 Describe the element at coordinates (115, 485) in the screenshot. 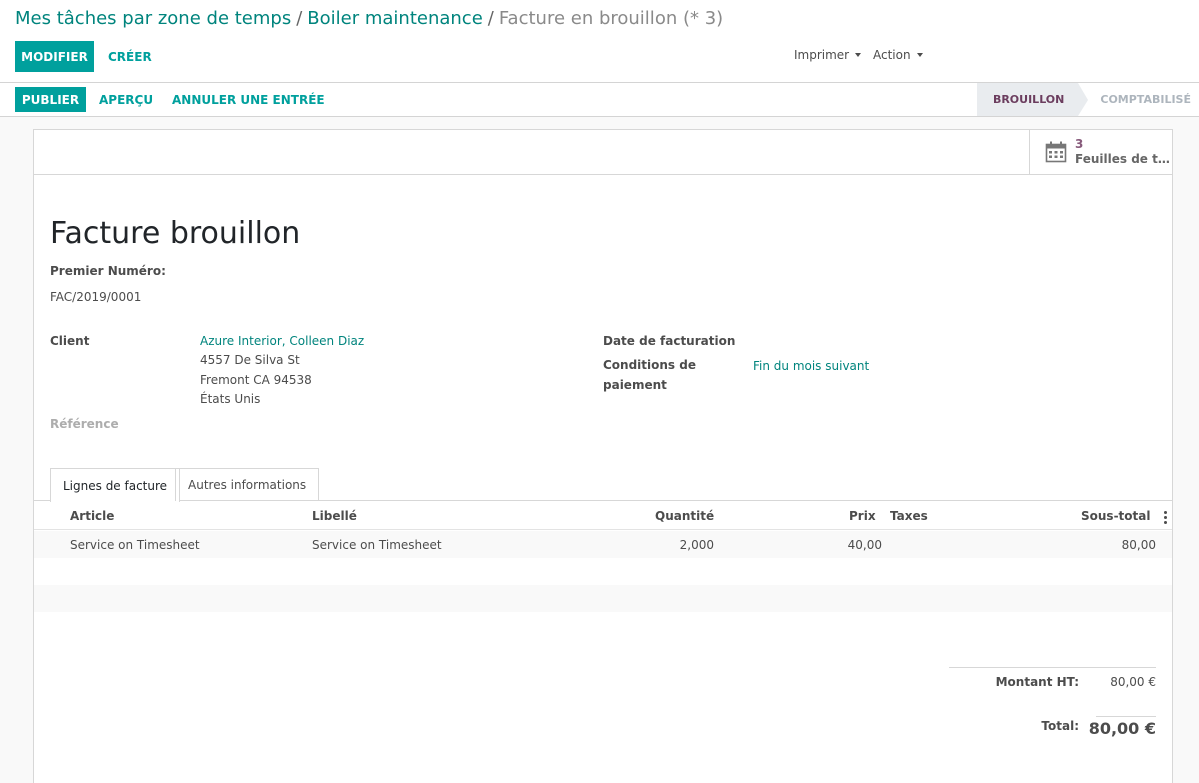

I see `tab-invoice-lines: Lignes de facture` at that location.